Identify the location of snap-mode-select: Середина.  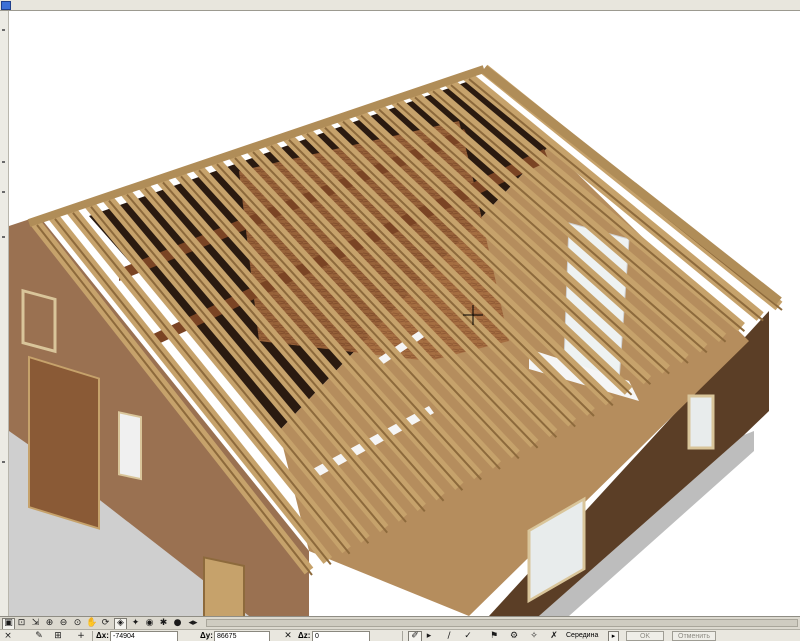
(582, 636).